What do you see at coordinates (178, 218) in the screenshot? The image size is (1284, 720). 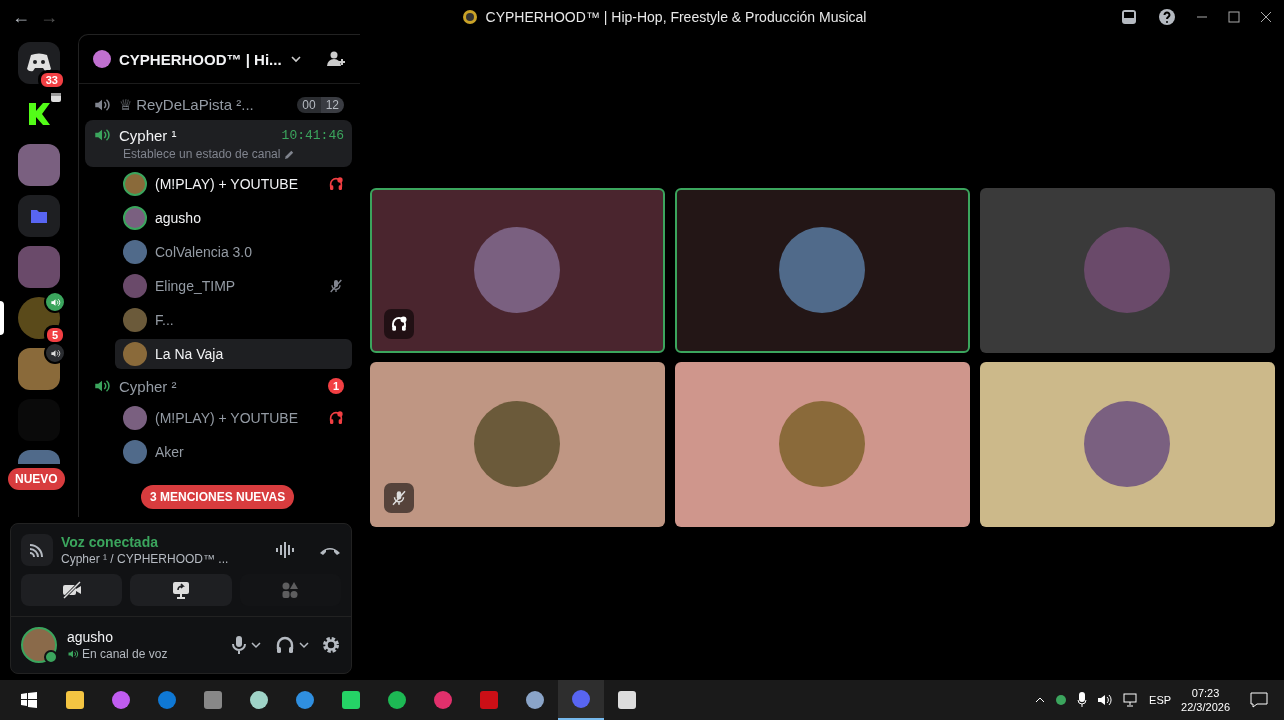 I see `member-name: agusho` at bounding box center [178, 218].